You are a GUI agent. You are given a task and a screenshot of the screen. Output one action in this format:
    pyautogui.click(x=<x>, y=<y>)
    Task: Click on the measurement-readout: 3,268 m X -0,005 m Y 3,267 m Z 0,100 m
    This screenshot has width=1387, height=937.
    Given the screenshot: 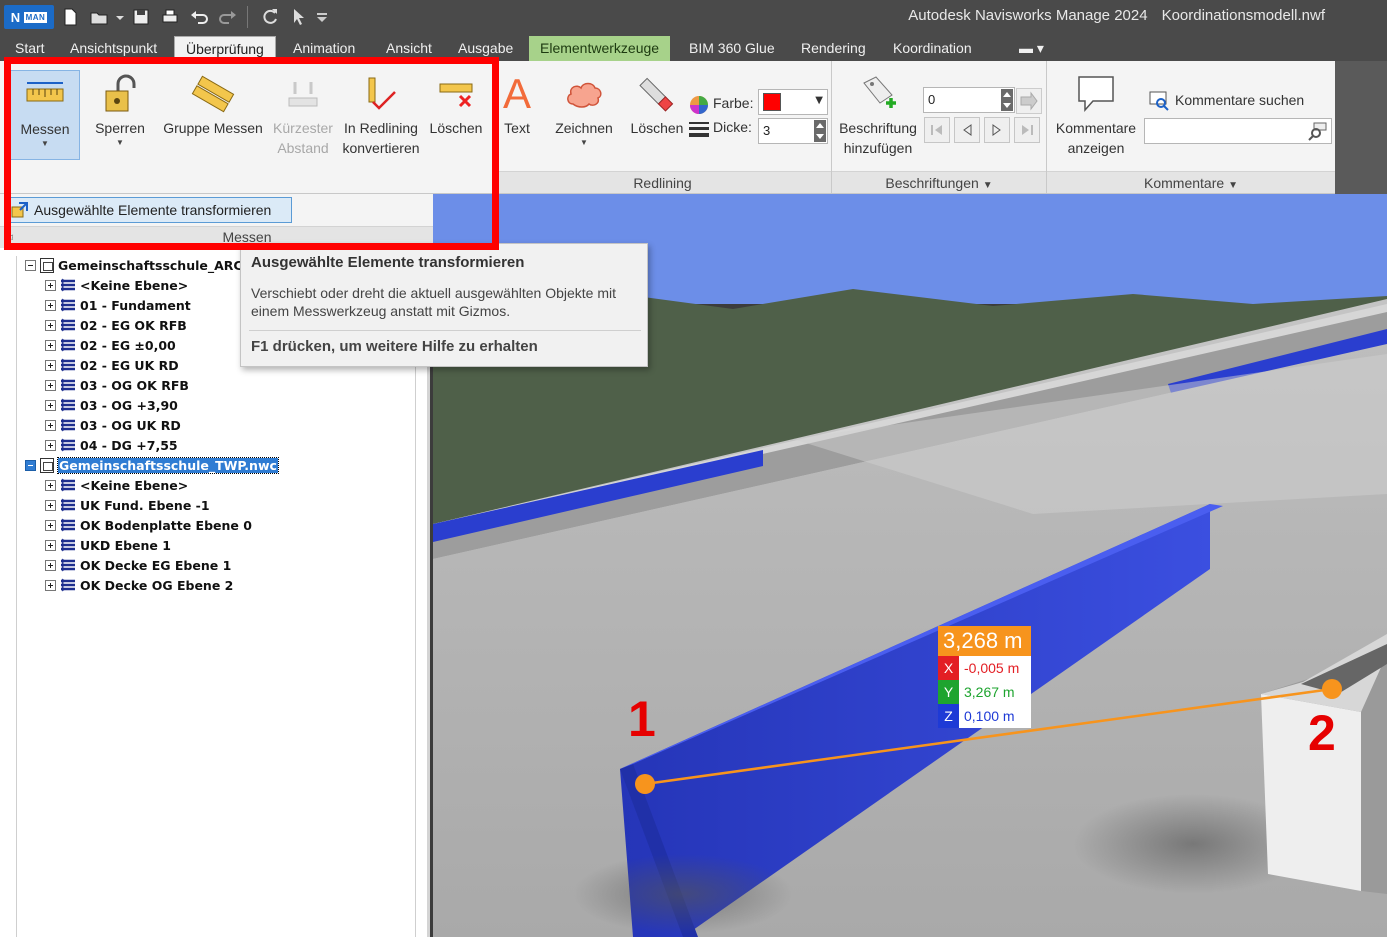 What is the action you would take?
    pyautogui.click(x=984, y=677)
    